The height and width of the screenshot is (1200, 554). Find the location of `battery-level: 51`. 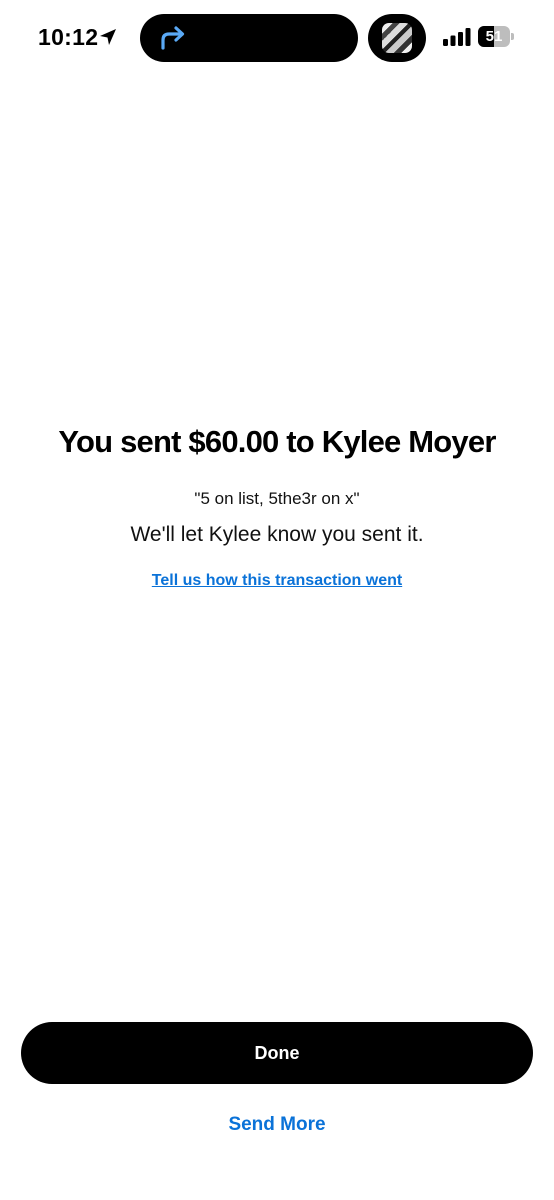

battery-level: 51 is located at coordinates (494, 36).